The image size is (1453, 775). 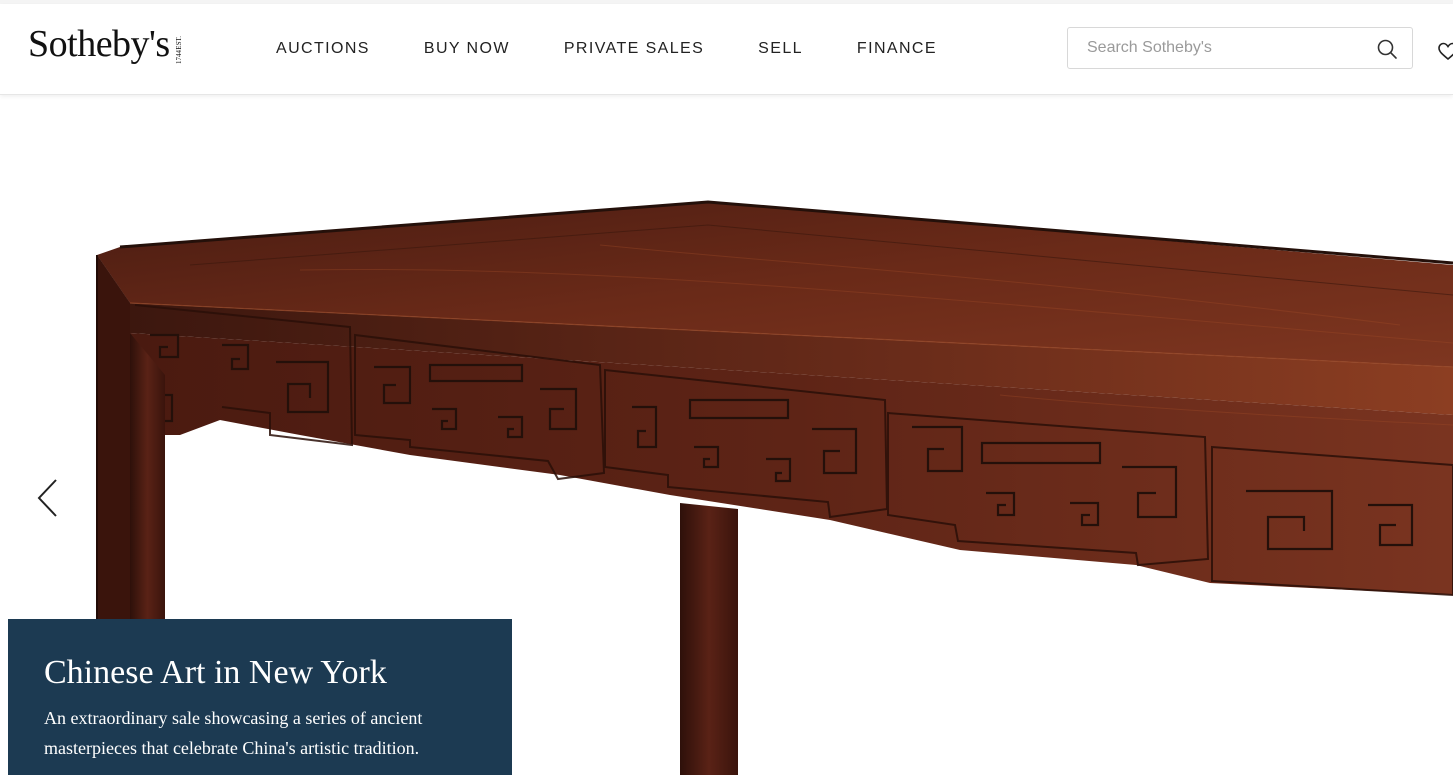 I want to click on nav-finance: FINANCE, so click(x=897, y=49).